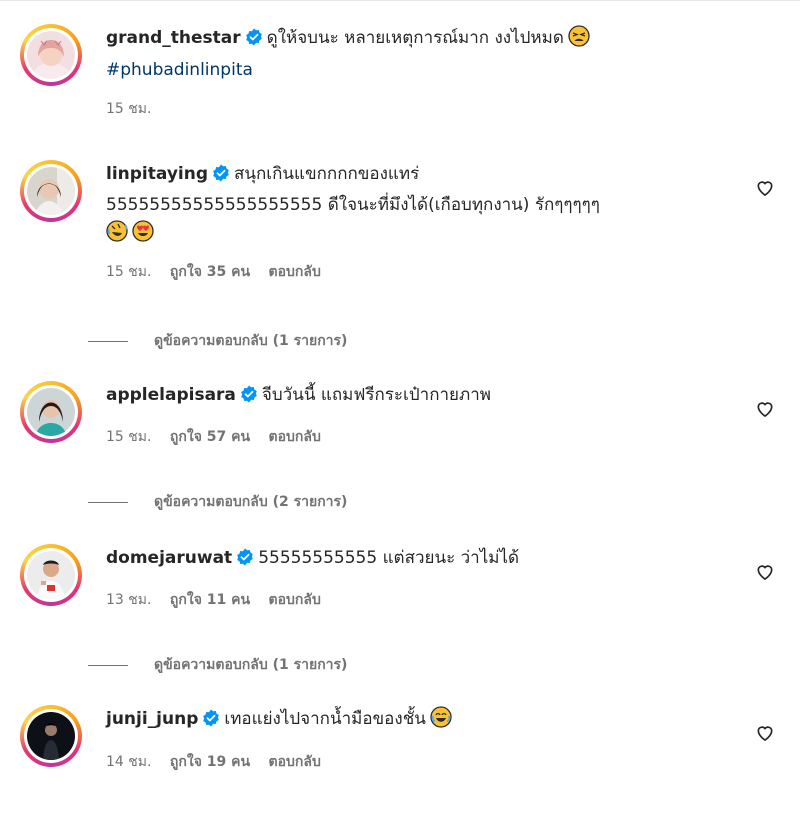 The width and height of the screenshot is (800, 820). What do you see at coordinates (117, 235) in the screenshot?
I see `rofl-icon` at bounding box center [117, 235].